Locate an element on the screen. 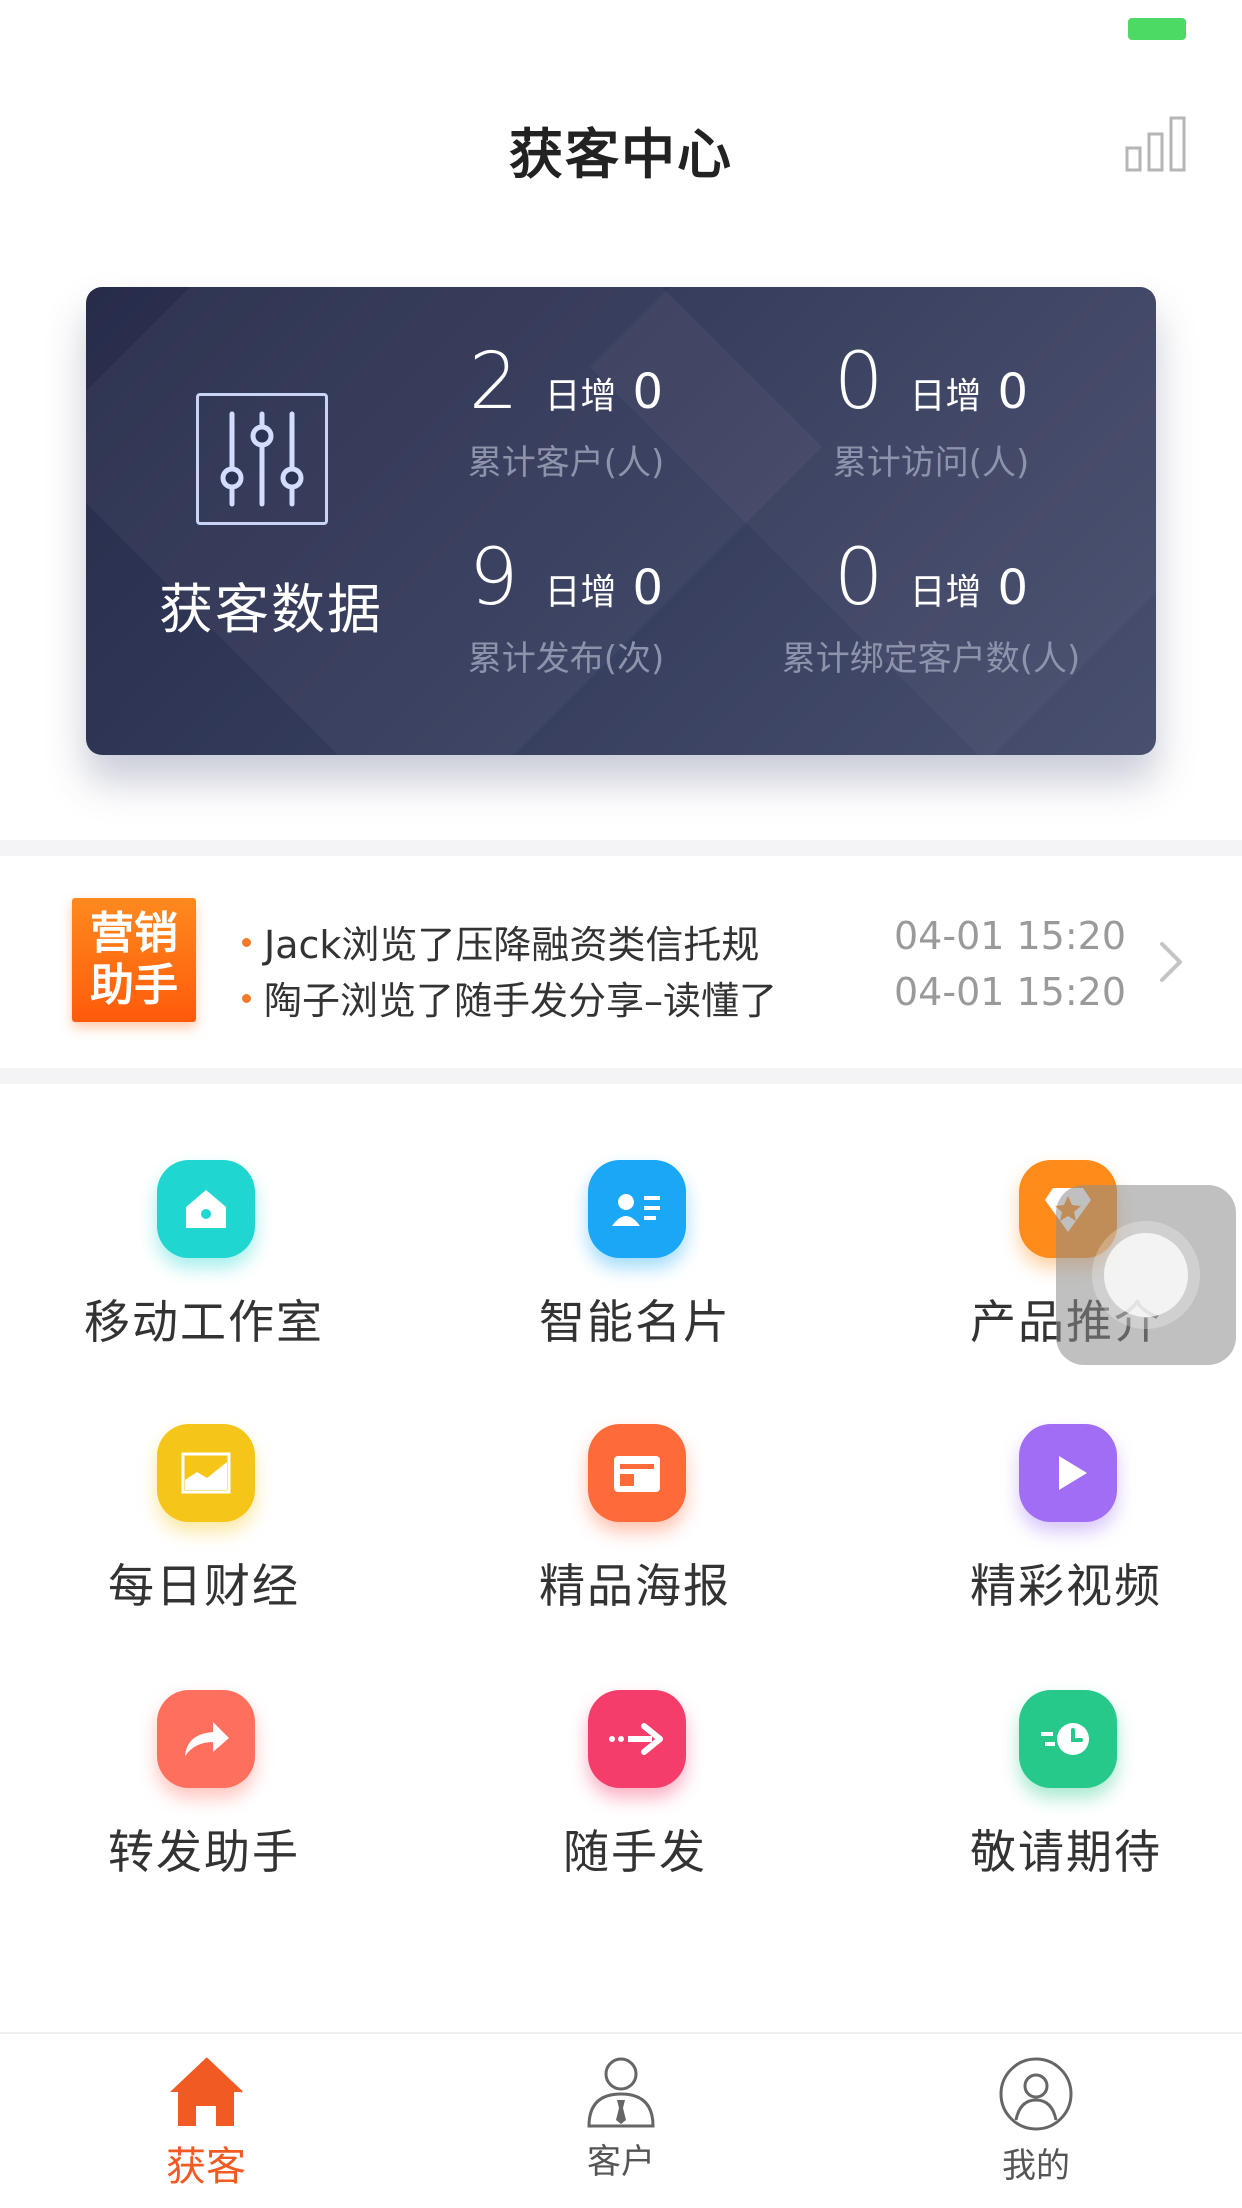  stat-total-posts: 9 日增 0 累计发布(次) is located at coordinates (566, 606).